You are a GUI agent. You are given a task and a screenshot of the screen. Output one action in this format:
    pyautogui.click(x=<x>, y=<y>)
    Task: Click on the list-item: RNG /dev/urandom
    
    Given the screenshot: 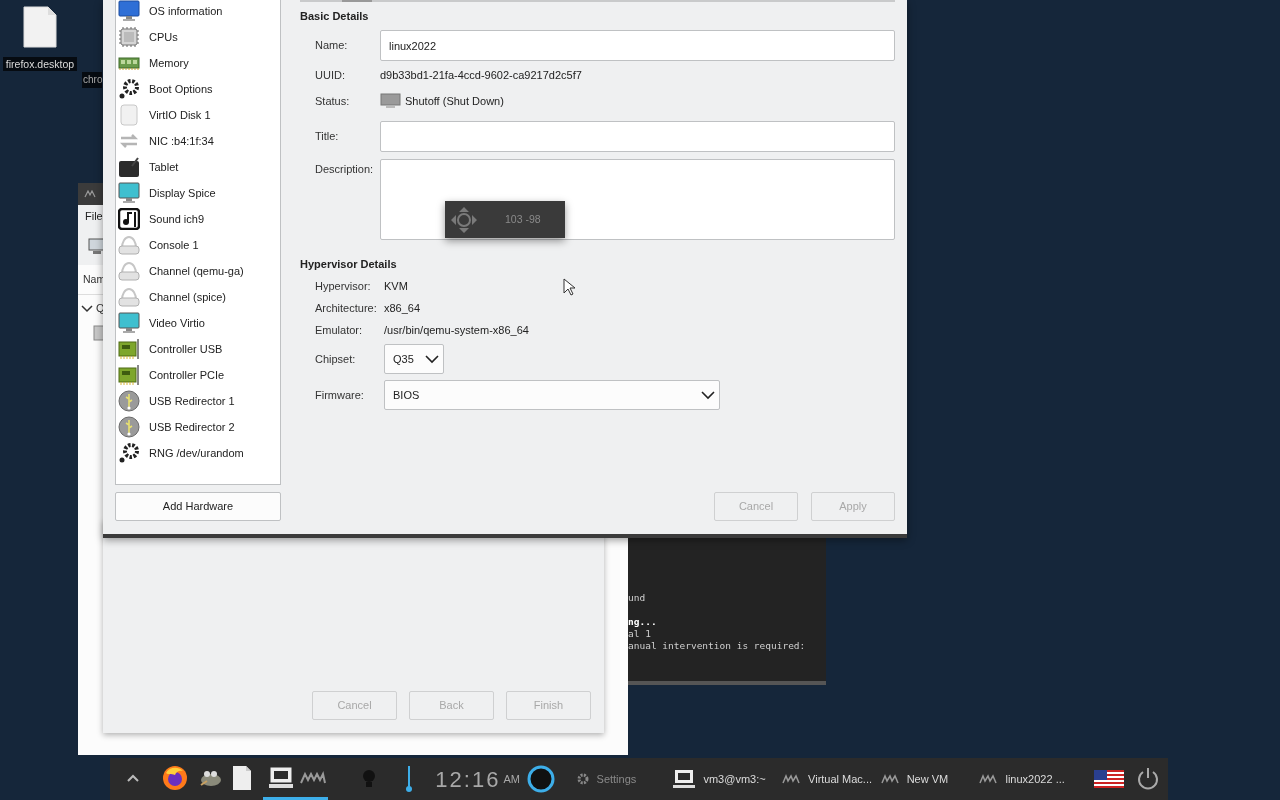 What is the action you would take?
    pyautogui.click(x=196, y=453)
    